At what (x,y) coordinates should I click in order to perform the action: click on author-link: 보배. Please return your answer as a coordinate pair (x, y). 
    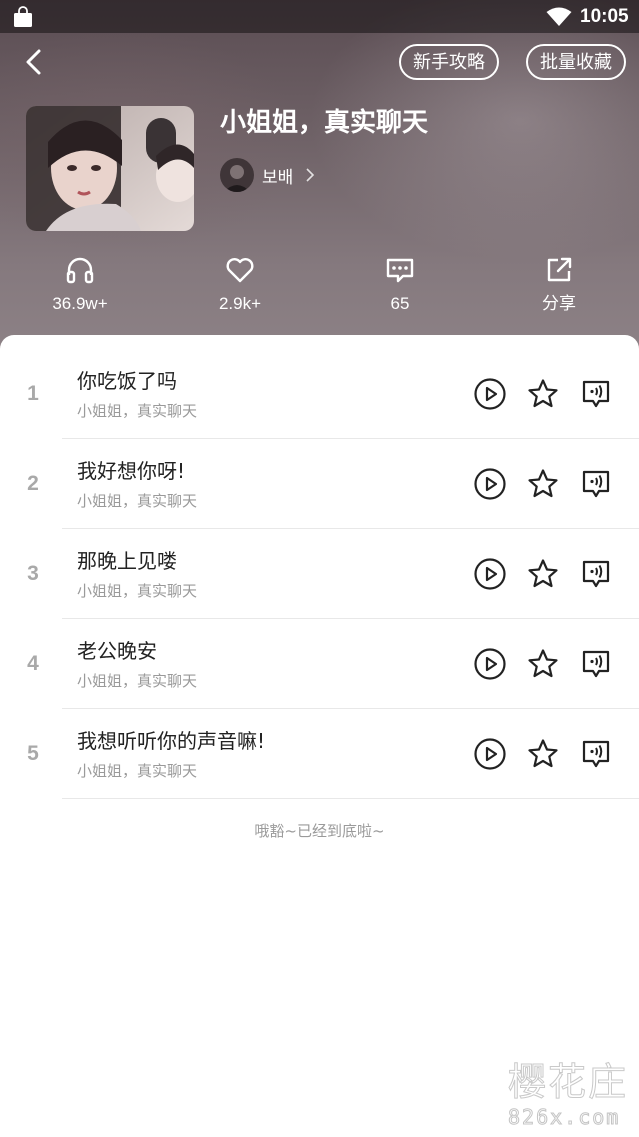
    Looking at the image, I should click on (267, 175).